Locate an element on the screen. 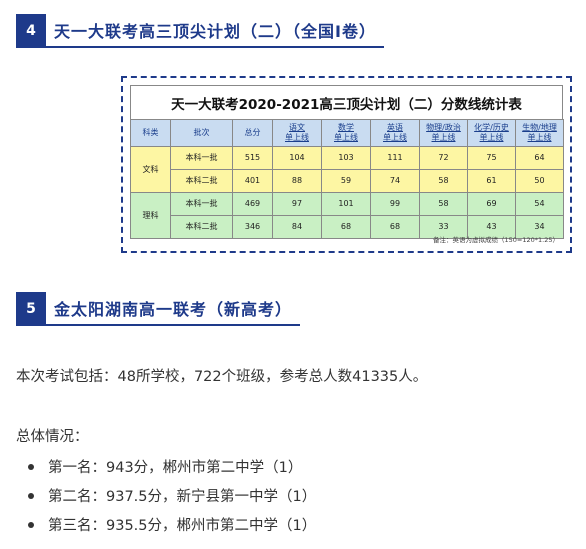  list-item: 第一名：943分，郴州市第二中学（1） is located at coordinates (166, 466).